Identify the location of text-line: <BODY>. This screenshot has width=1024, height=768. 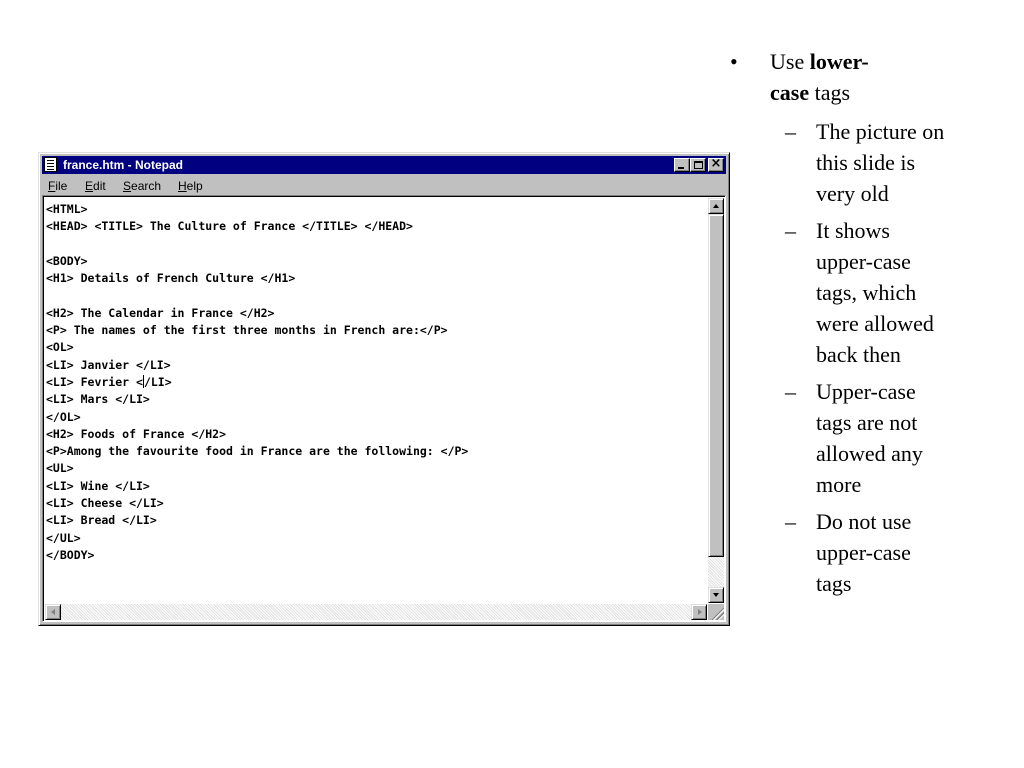
(67, 260).